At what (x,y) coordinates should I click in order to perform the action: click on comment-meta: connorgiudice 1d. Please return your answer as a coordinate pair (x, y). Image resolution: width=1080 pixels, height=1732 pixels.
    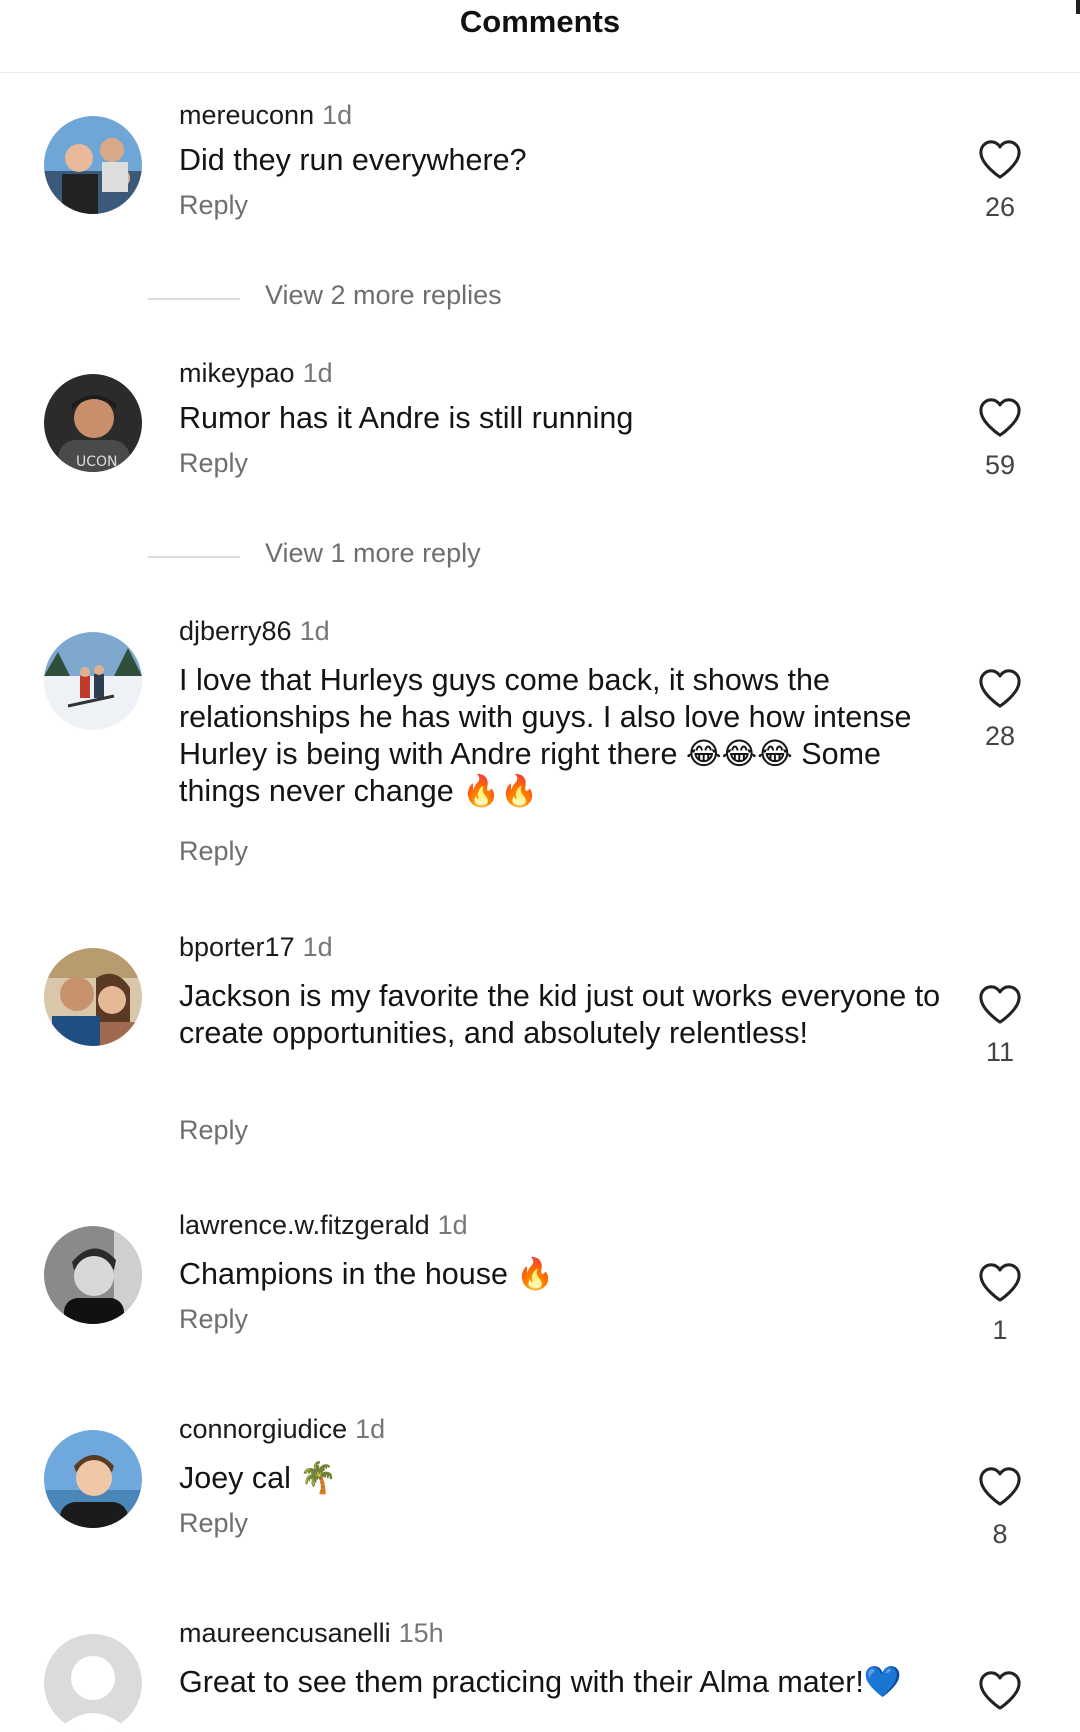
    Looking at the image, I should click on (282, 1429).